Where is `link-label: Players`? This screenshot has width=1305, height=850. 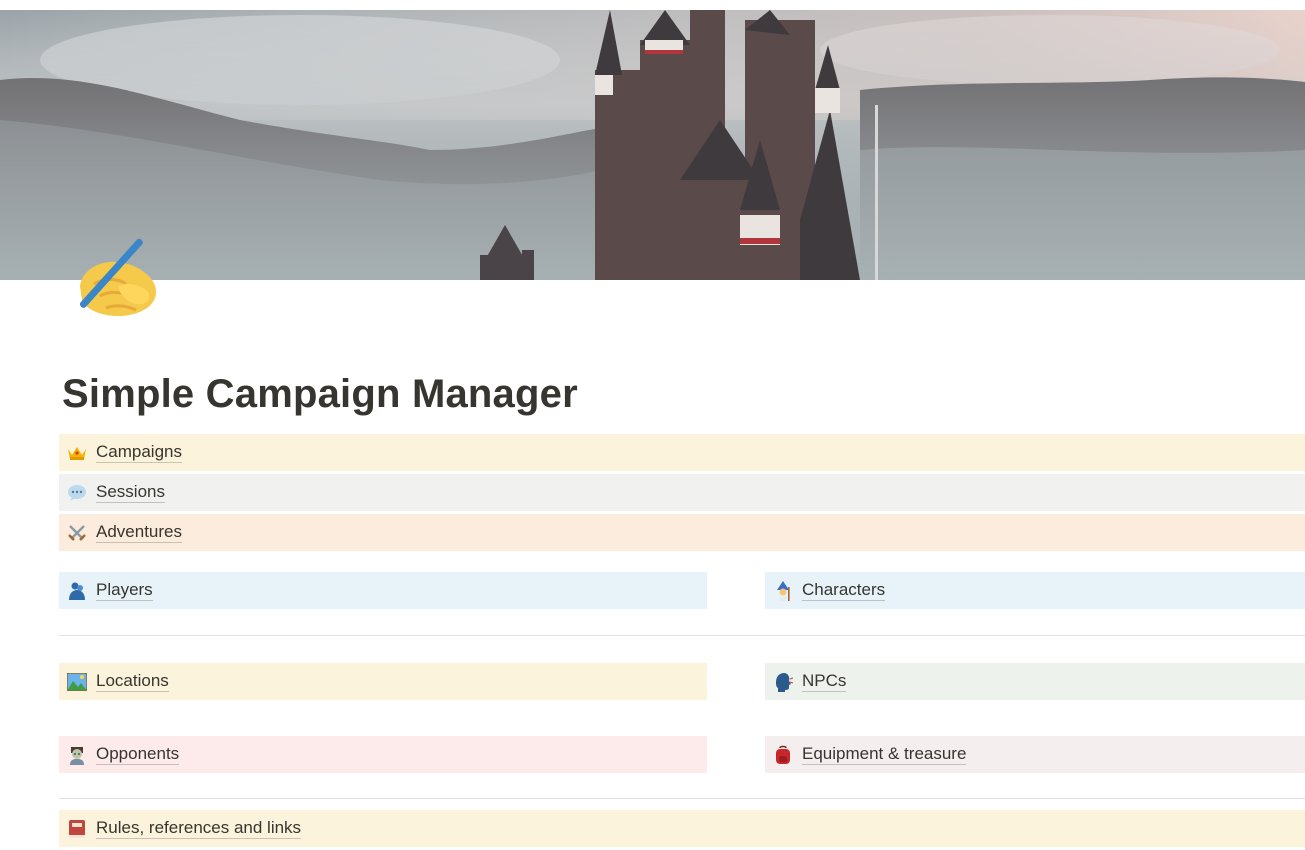
link-label: Players is located at coordinates (124, 590).